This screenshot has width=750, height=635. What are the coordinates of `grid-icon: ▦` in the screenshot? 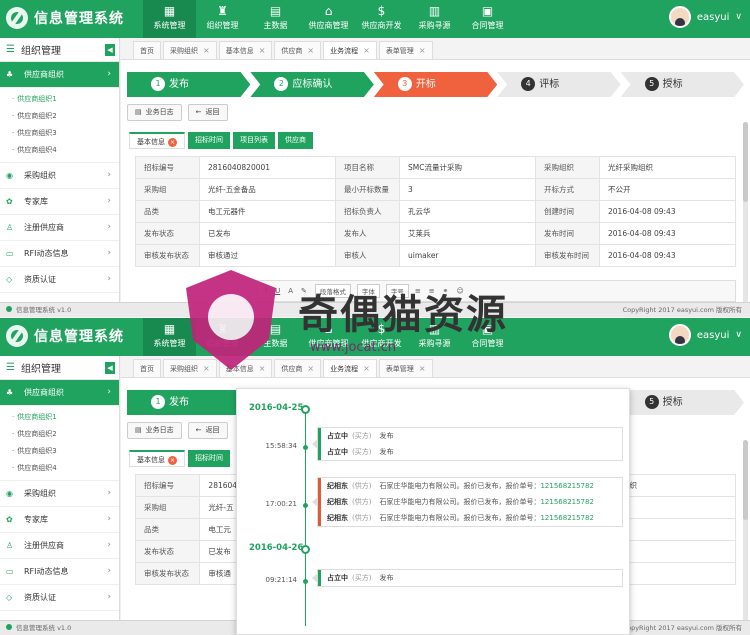 It's located at (169, 329).